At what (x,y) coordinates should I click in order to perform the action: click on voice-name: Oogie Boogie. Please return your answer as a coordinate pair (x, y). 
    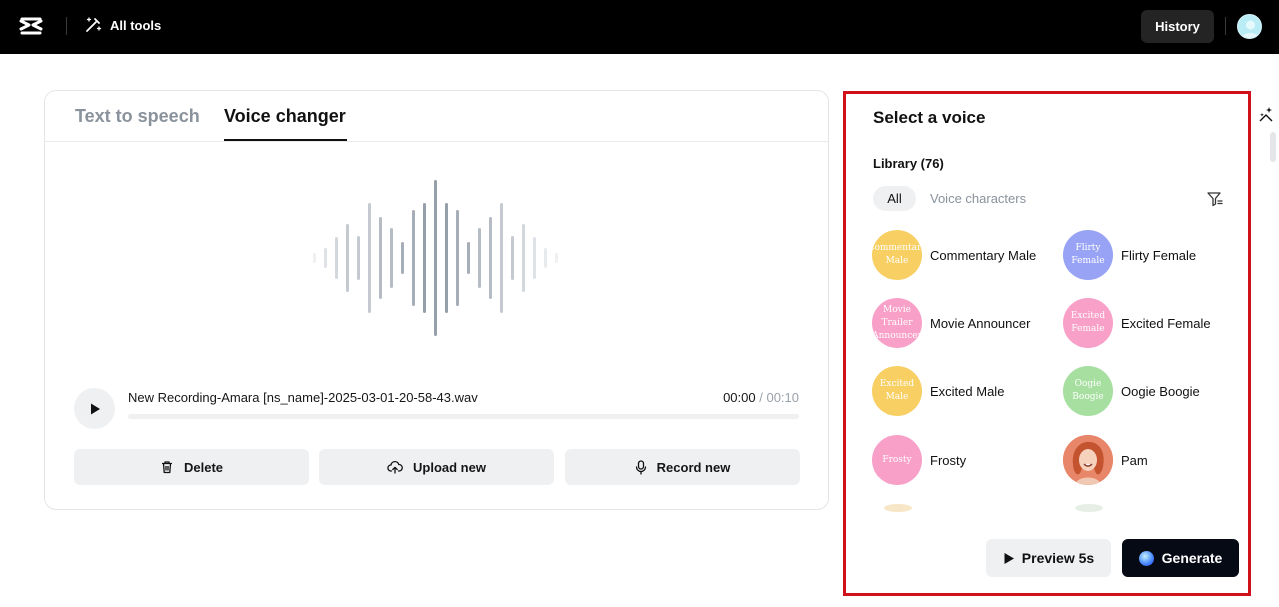
    Looking at the image, I should click on (1160, 391).